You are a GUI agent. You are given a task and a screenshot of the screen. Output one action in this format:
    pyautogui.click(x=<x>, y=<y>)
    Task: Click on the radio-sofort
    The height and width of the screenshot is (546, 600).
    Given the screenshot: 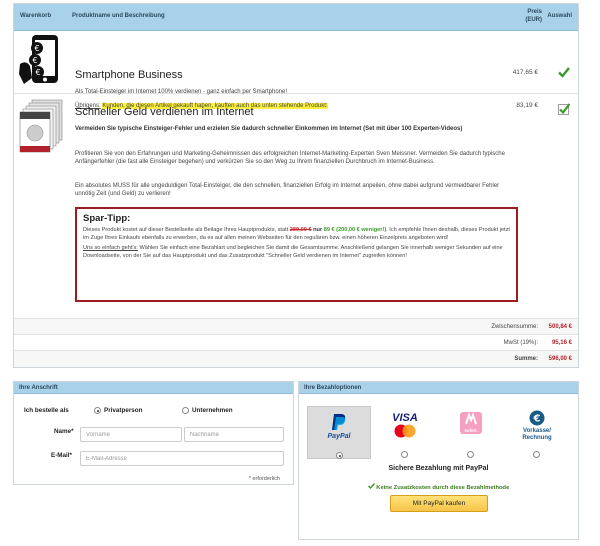 What is the action you would take?
    pyautogui.click(x=470, y=454)
    